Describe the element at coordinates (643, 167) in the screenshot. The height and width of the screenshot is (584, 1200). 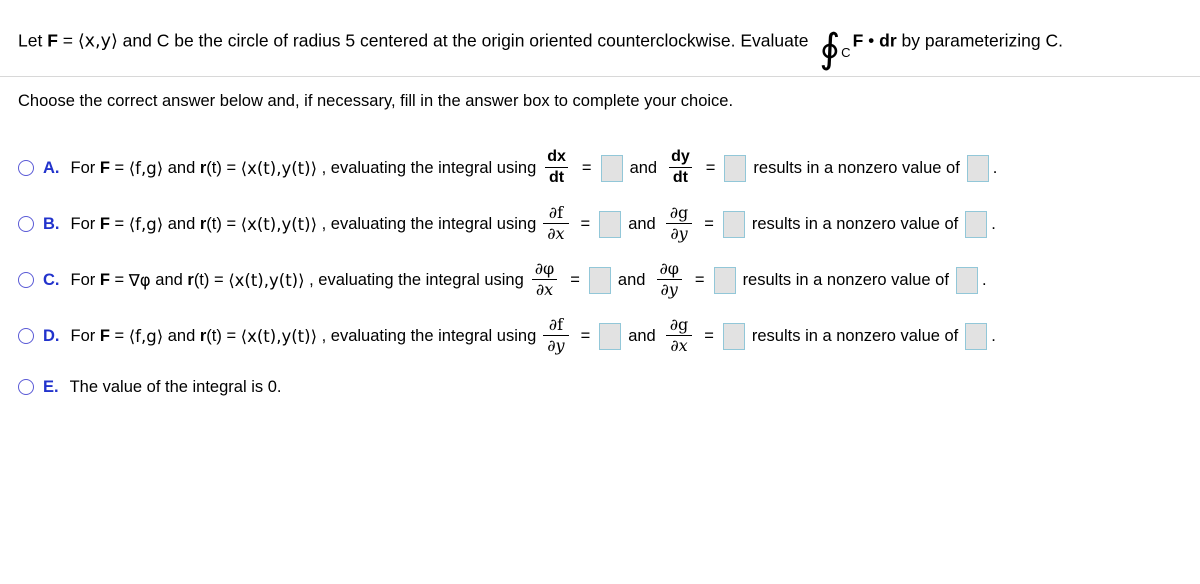
I see `choice-a-and: and` at that location.